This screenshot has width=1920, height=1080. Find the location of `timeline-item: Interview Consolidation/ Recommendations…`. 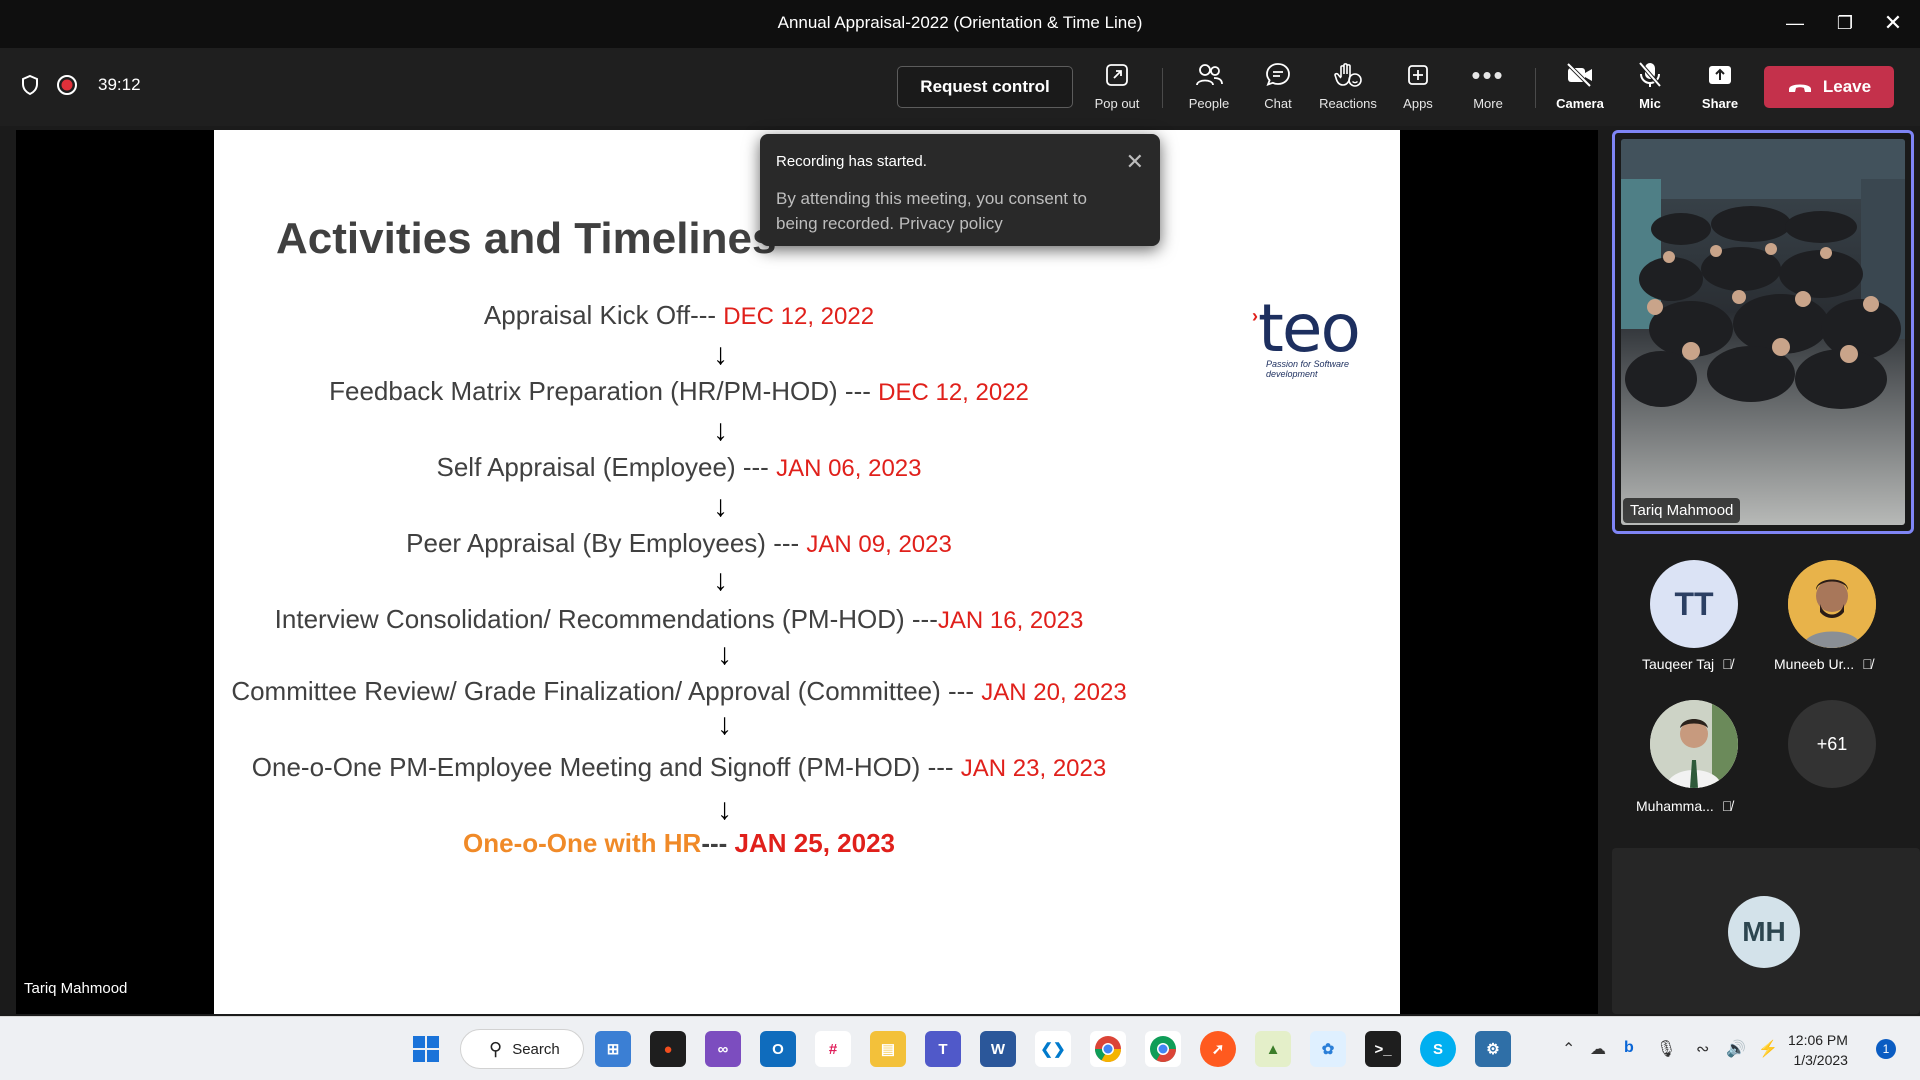

timeline-item: Interview Consolidation/ Recommendations… is located at coordinates (679, 619).